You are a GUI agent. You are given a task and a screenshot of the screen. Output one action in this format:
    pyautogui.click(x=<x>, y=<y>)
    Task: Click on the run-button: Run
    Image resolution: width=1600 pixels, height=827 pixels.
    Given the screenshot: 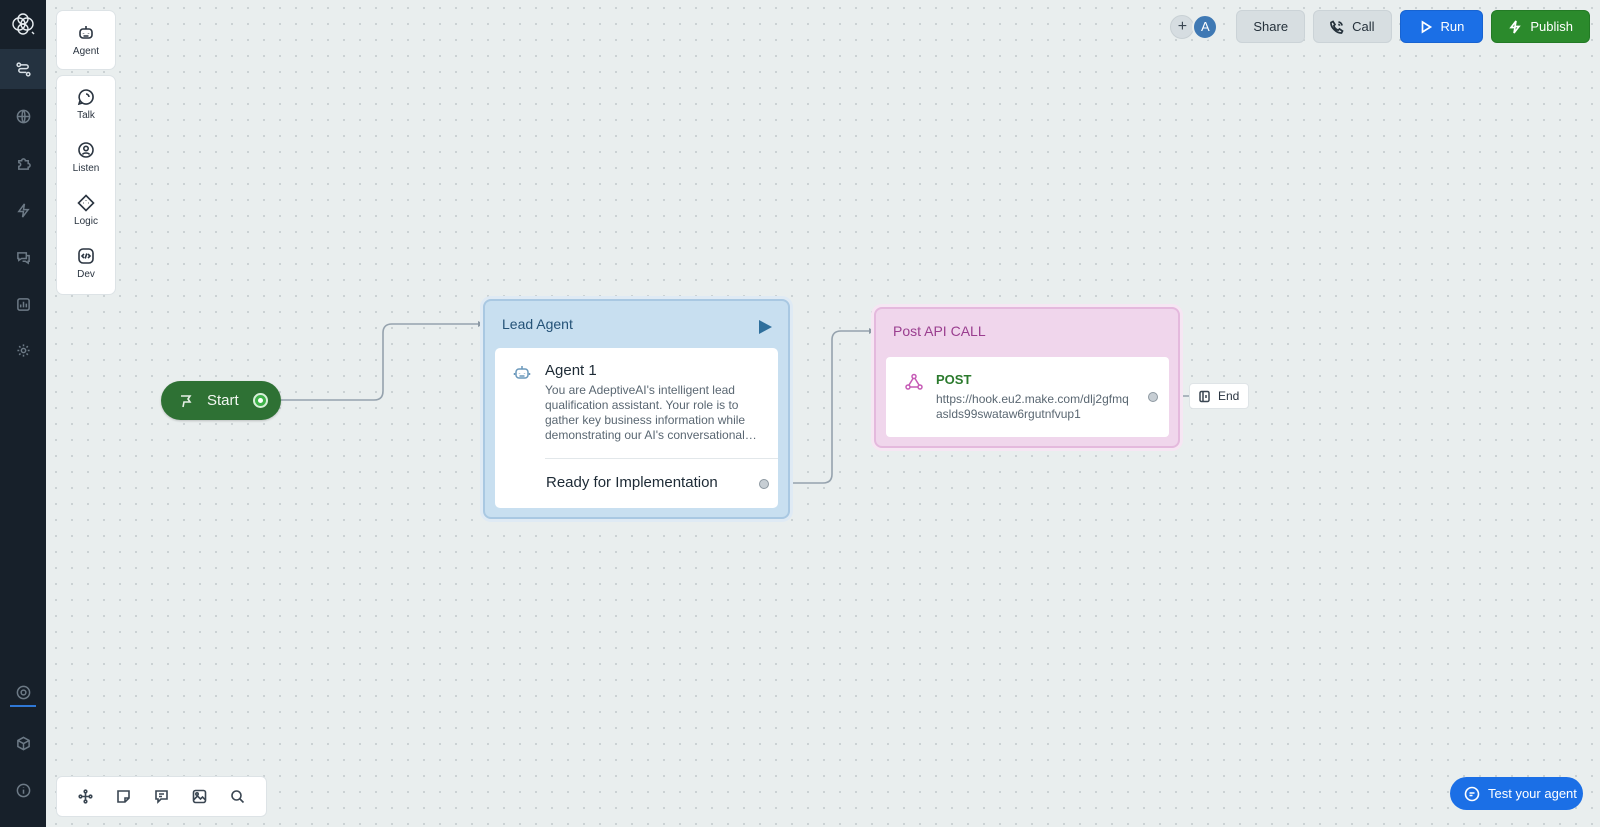 What is the action you would take?
    pyautogui.click(x=1441, y=26)
    